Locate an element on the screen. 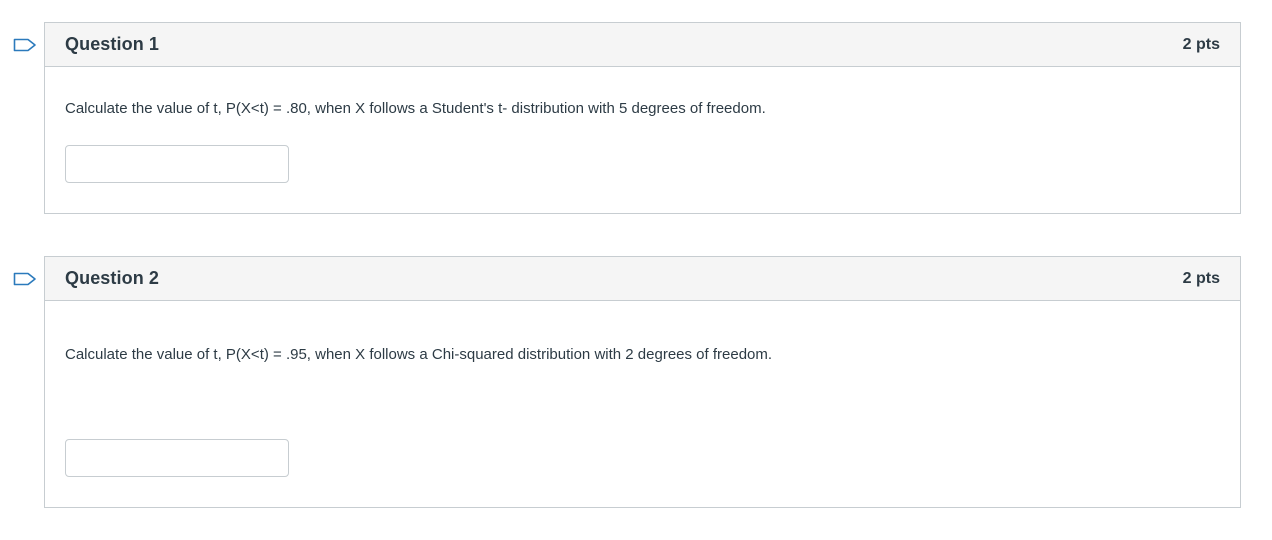 The width and height of the screenshot is (1272, 540). question-1-answer-input is located at coordinates (177, 164).